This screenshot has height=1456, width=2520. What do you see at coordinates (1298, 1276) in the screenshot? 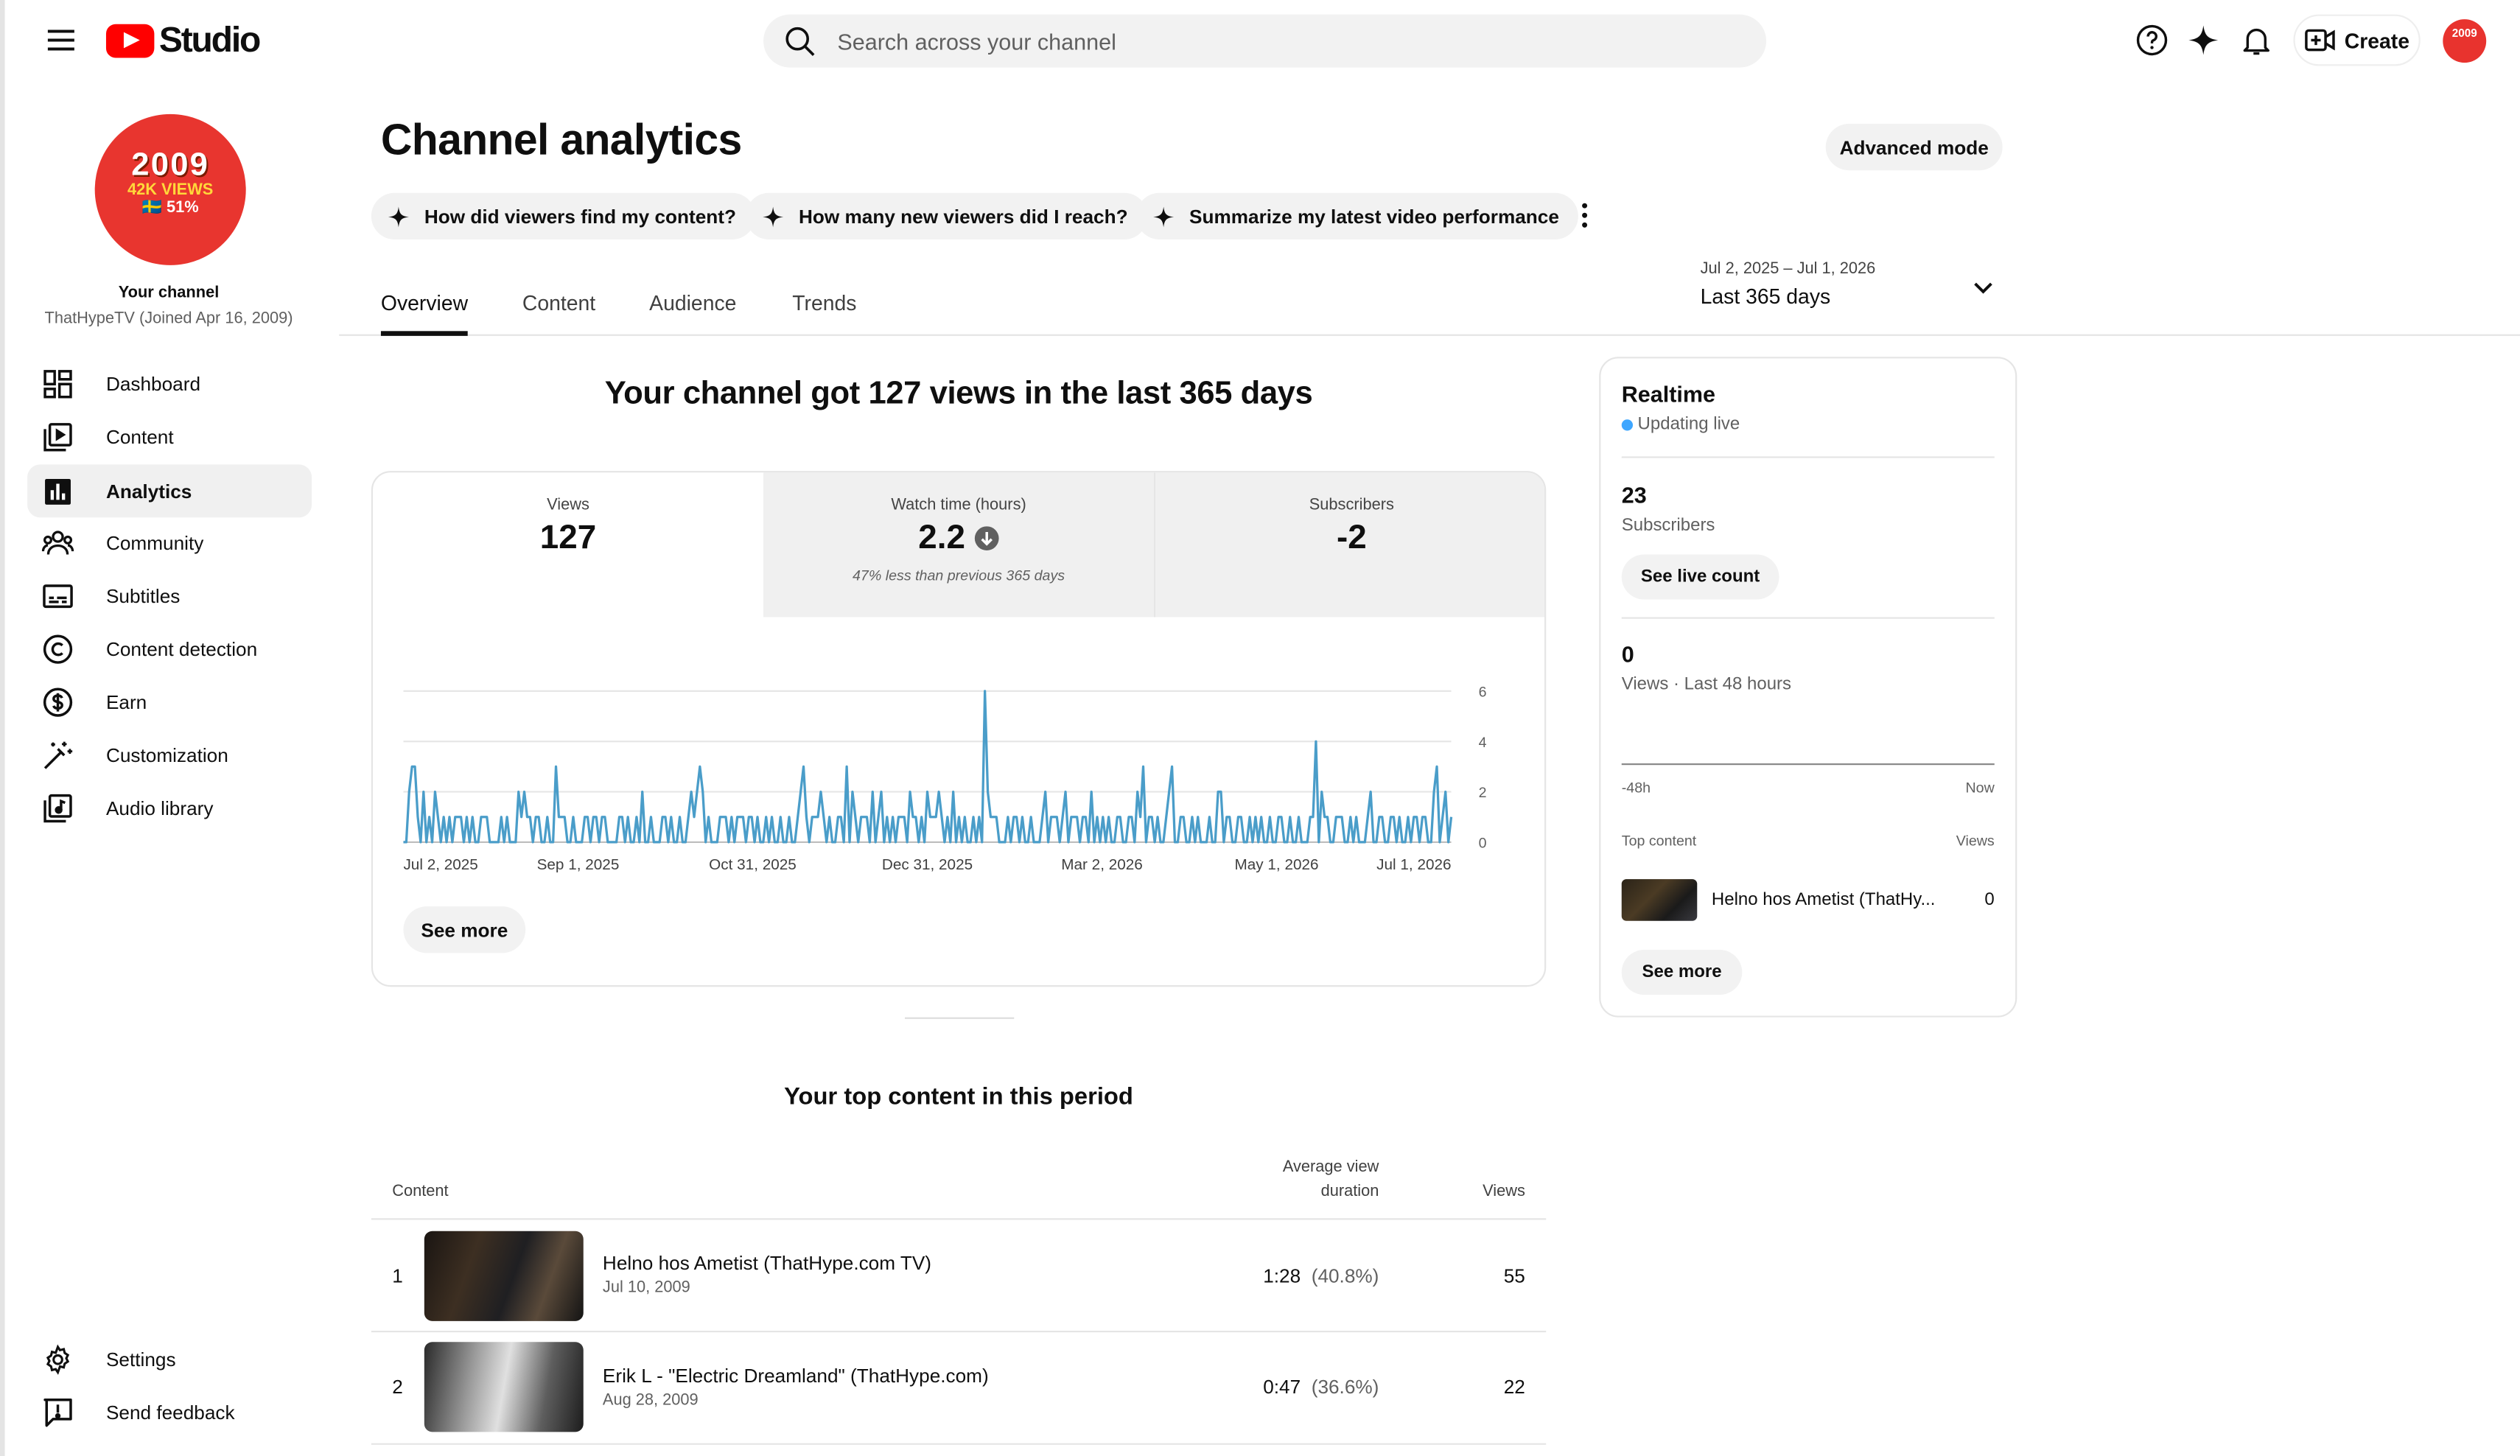
I see `avg-view-duration: 1:28 (40.8%)` at bounding box center [1298, 1276].